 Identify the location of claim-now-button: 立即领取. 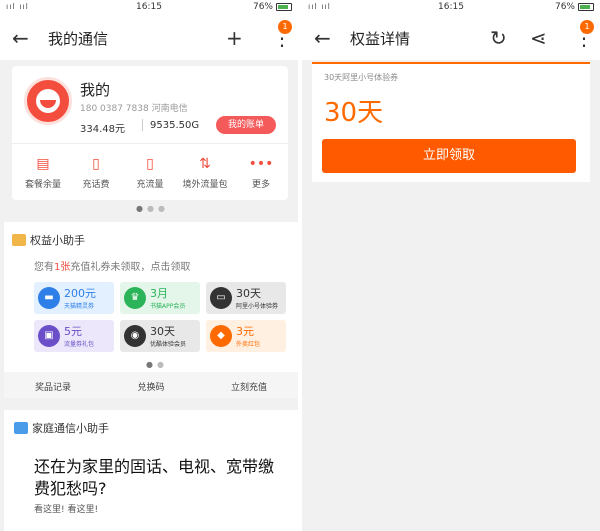
(449, 156).